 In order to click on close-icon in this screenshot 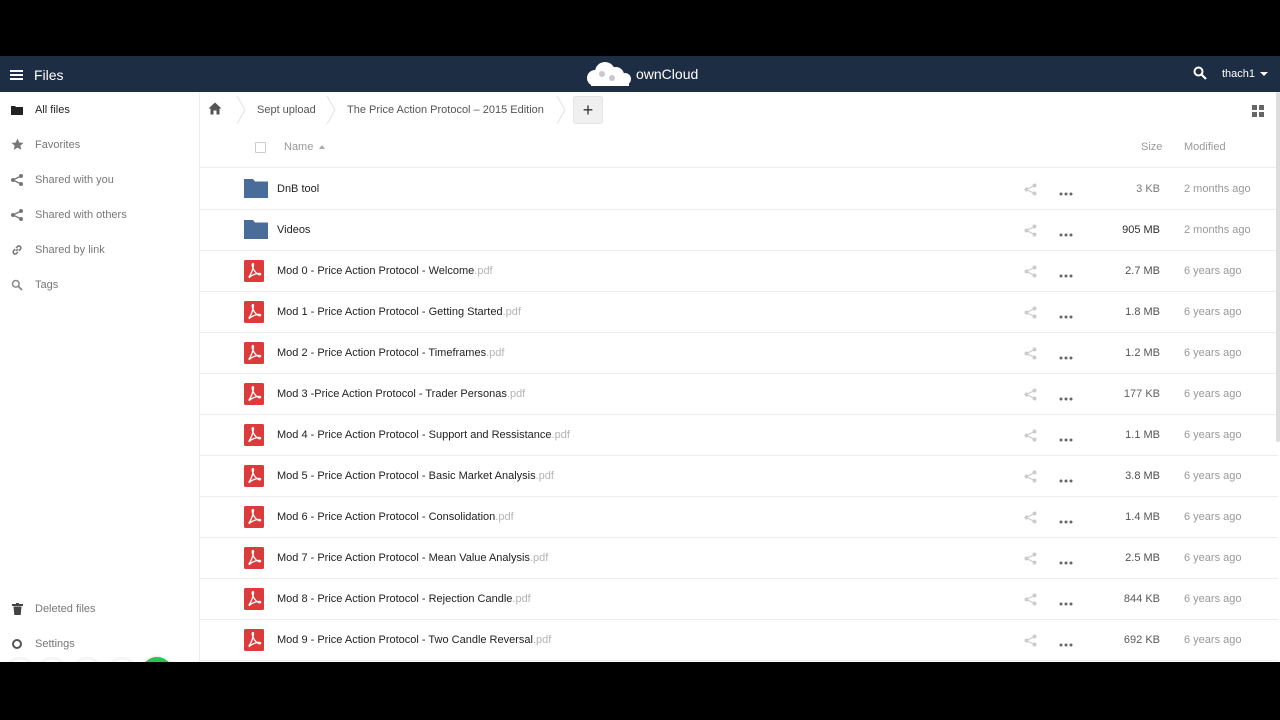, I will do `click(87, 660)`.